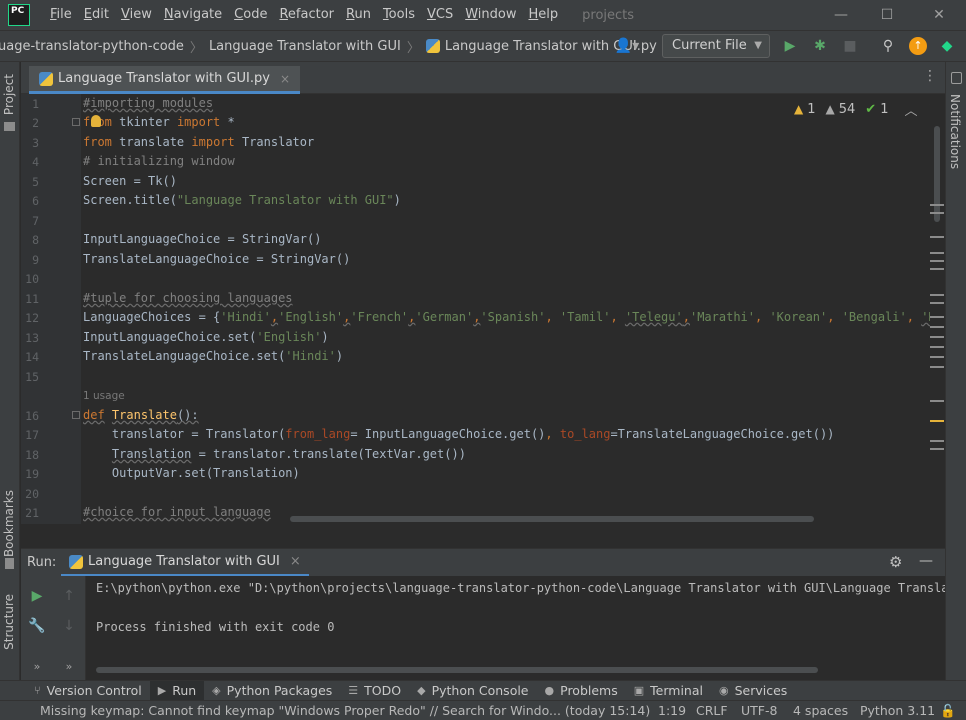 The height and width of the screenshot is (720, 966). What do you see at coordinates (42, 562) in the screenshot?
I see `run-panel-label: Run:` at bounding box center [42, 562].